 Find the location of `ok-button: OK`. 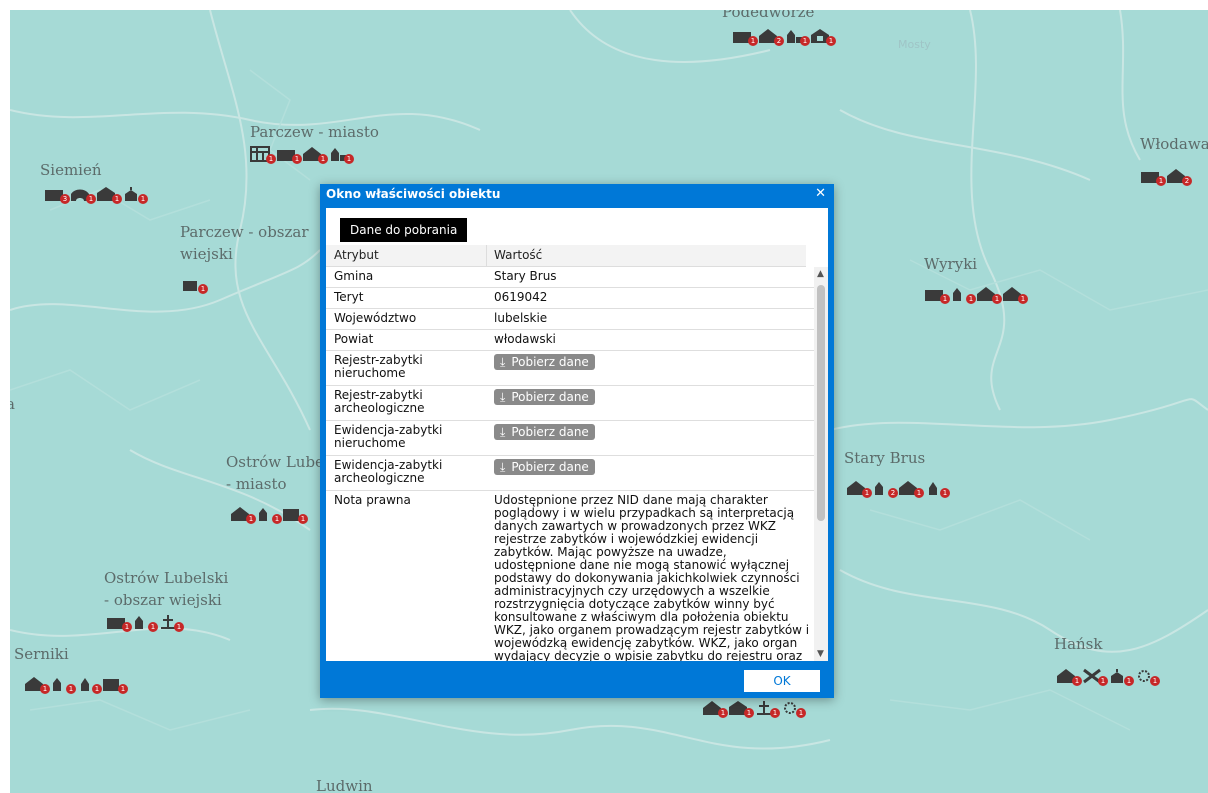

ok-button: OK is located at coordinates (782, 681).